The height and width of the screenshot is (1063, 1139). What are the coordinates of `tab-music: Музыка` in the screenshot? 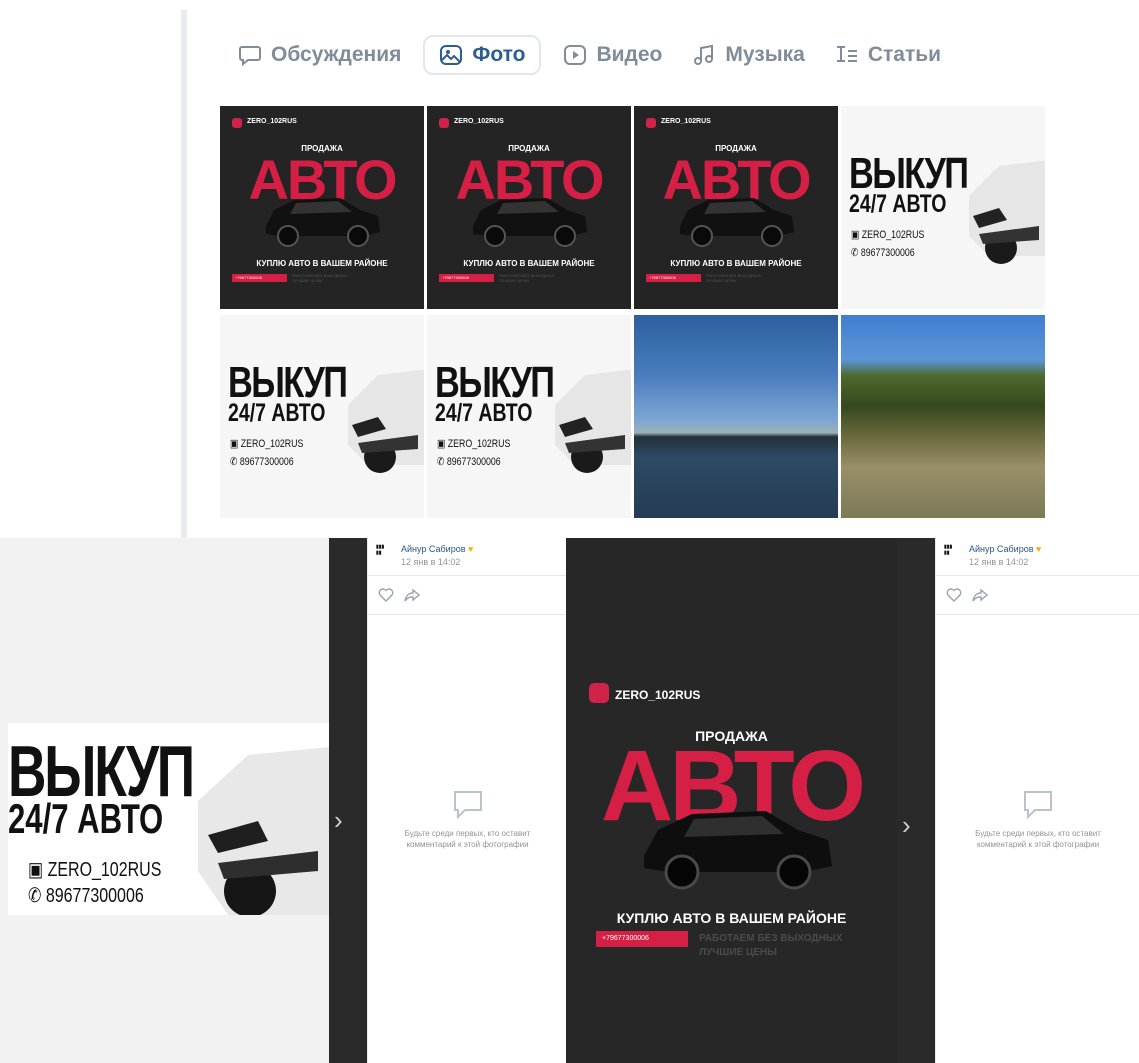 It's located at (748, 55).